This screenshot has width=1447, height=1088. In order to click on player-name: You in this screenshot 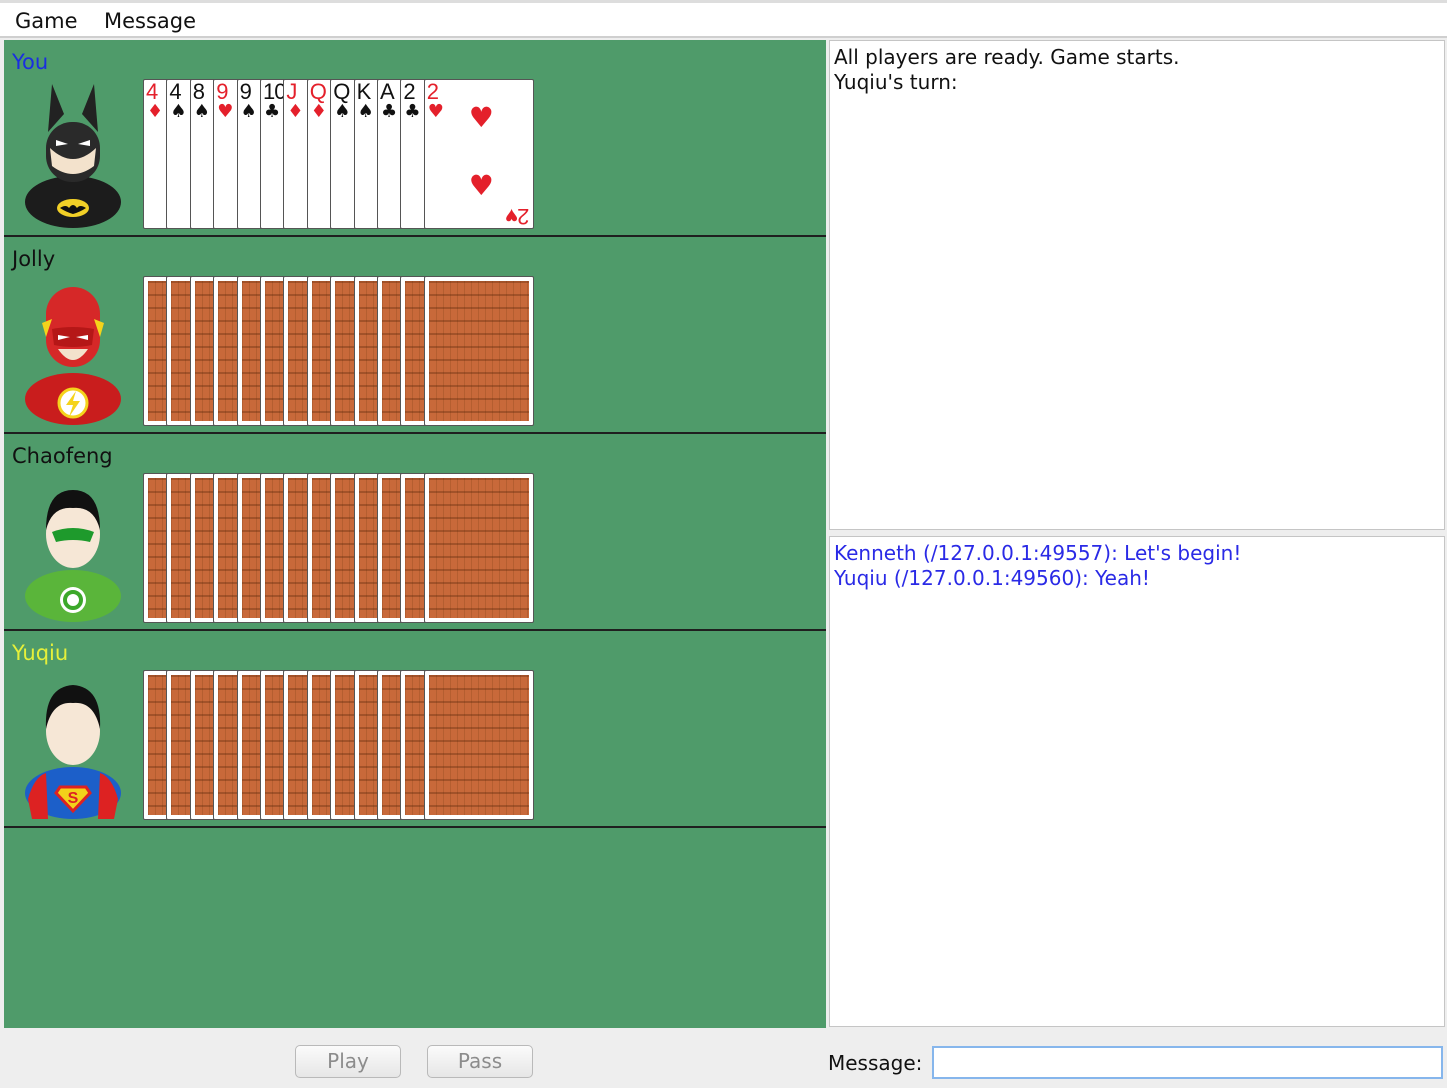, I will do `click(30, 62)`.